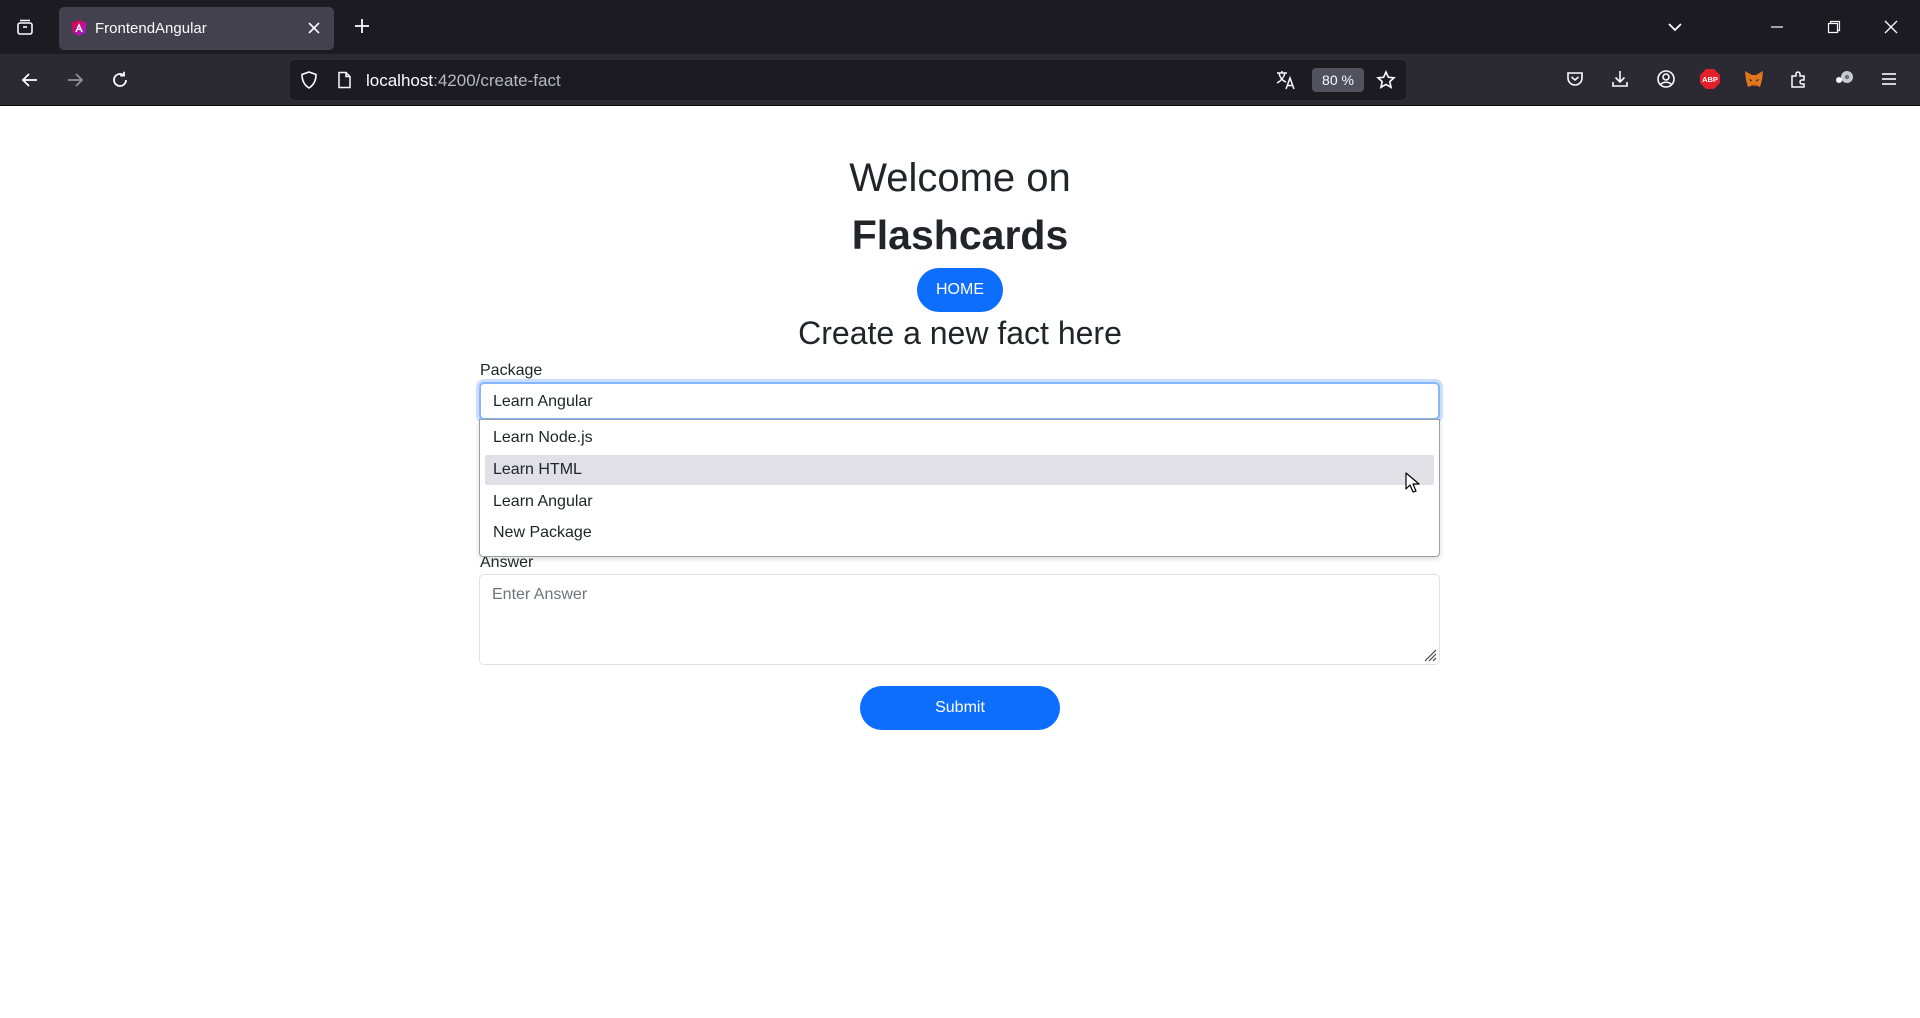 The image size is (1920, 1018). I want to click on option-learn-angular: Learn Angular, so click(959, 502).